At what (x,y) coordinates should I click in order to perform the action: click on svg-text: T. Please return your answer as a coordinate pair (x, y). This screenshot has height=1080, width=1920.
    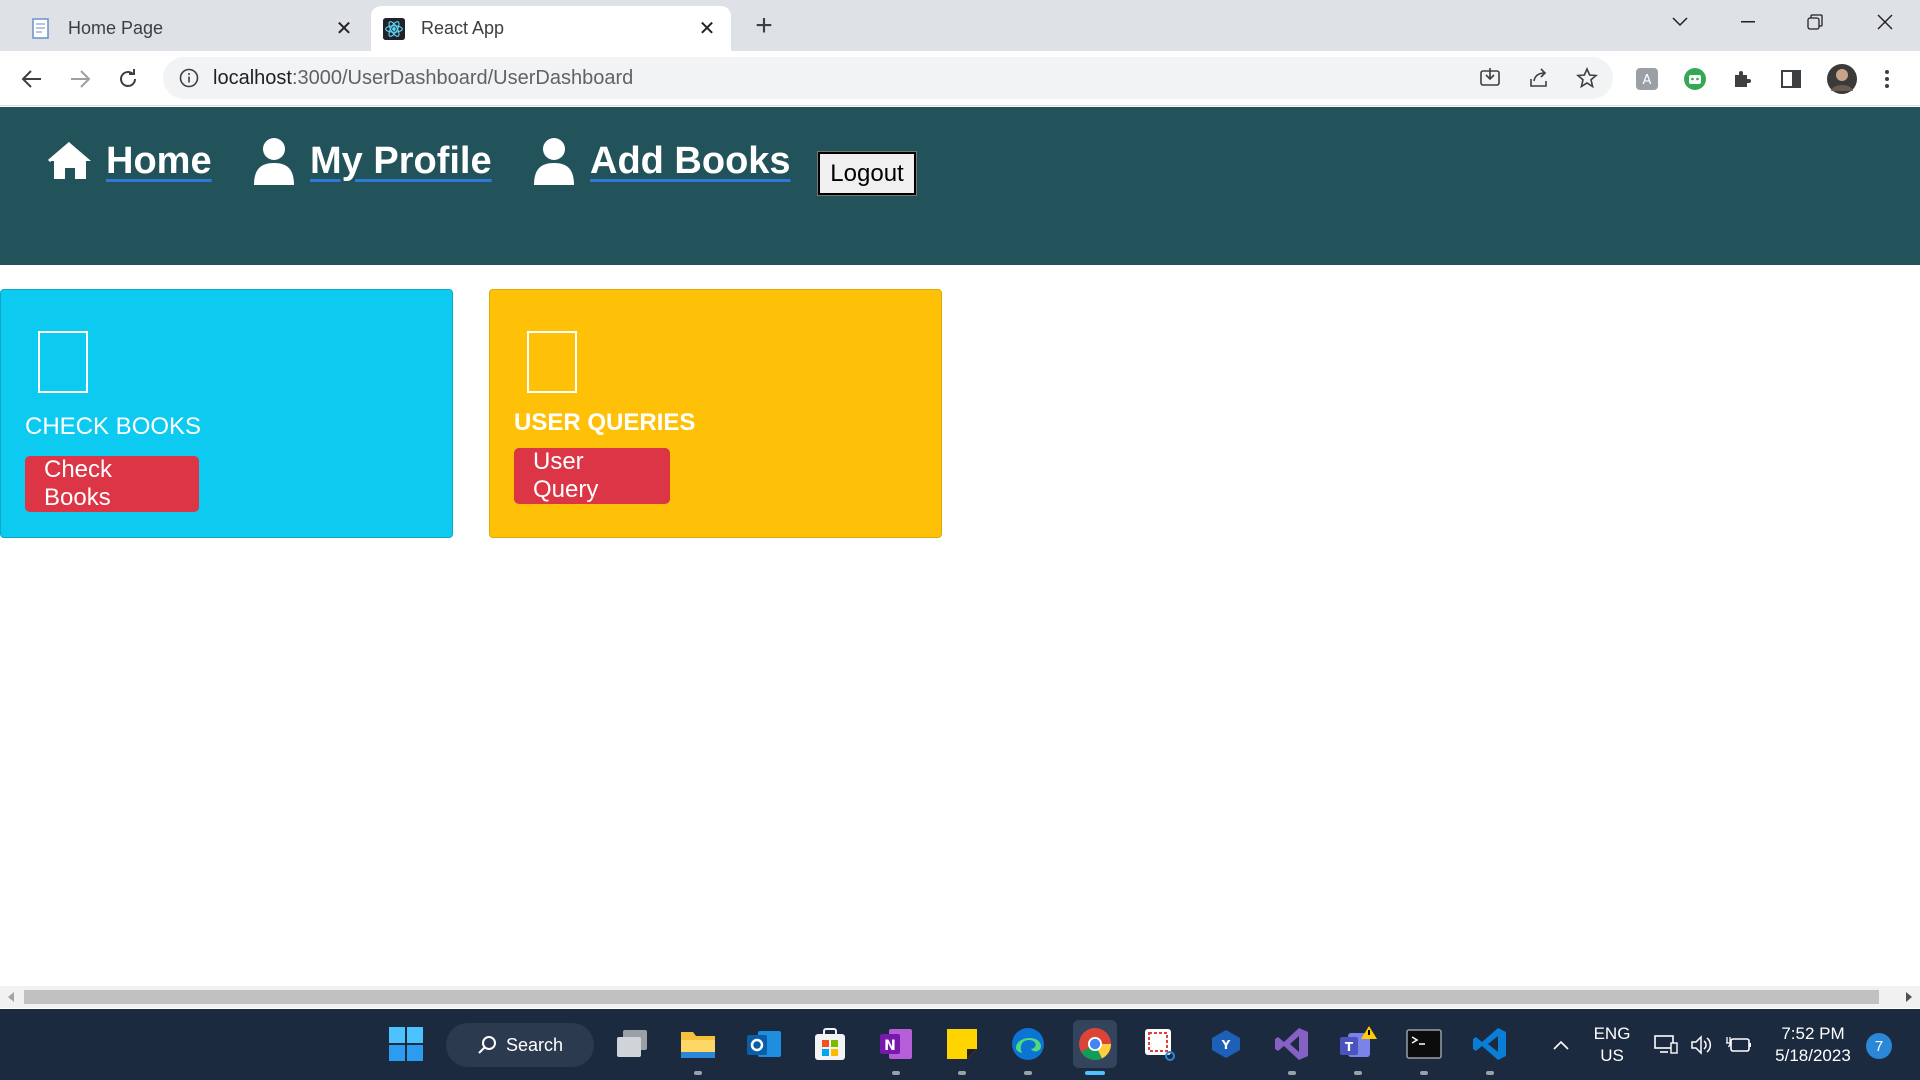
    Looking at the image, I should click on (1349, 1047).